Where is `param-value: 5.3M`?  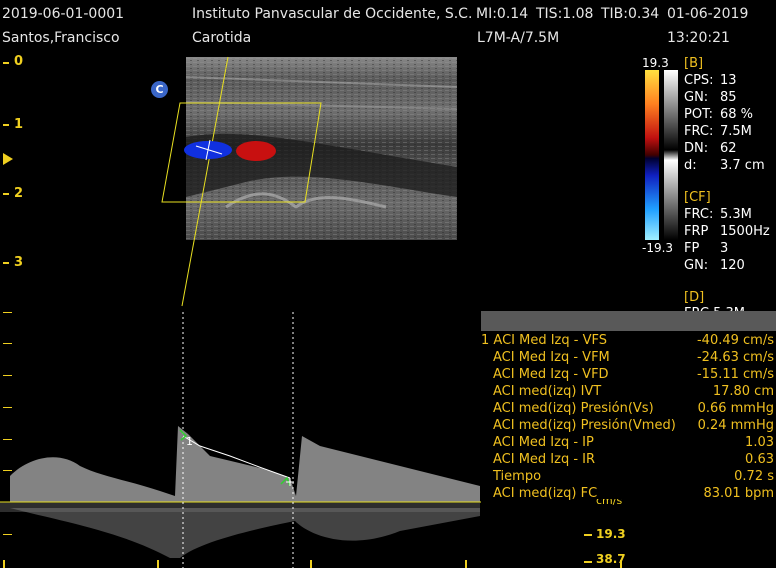
param-value: 5.3M is located at coordinates (736, 214).